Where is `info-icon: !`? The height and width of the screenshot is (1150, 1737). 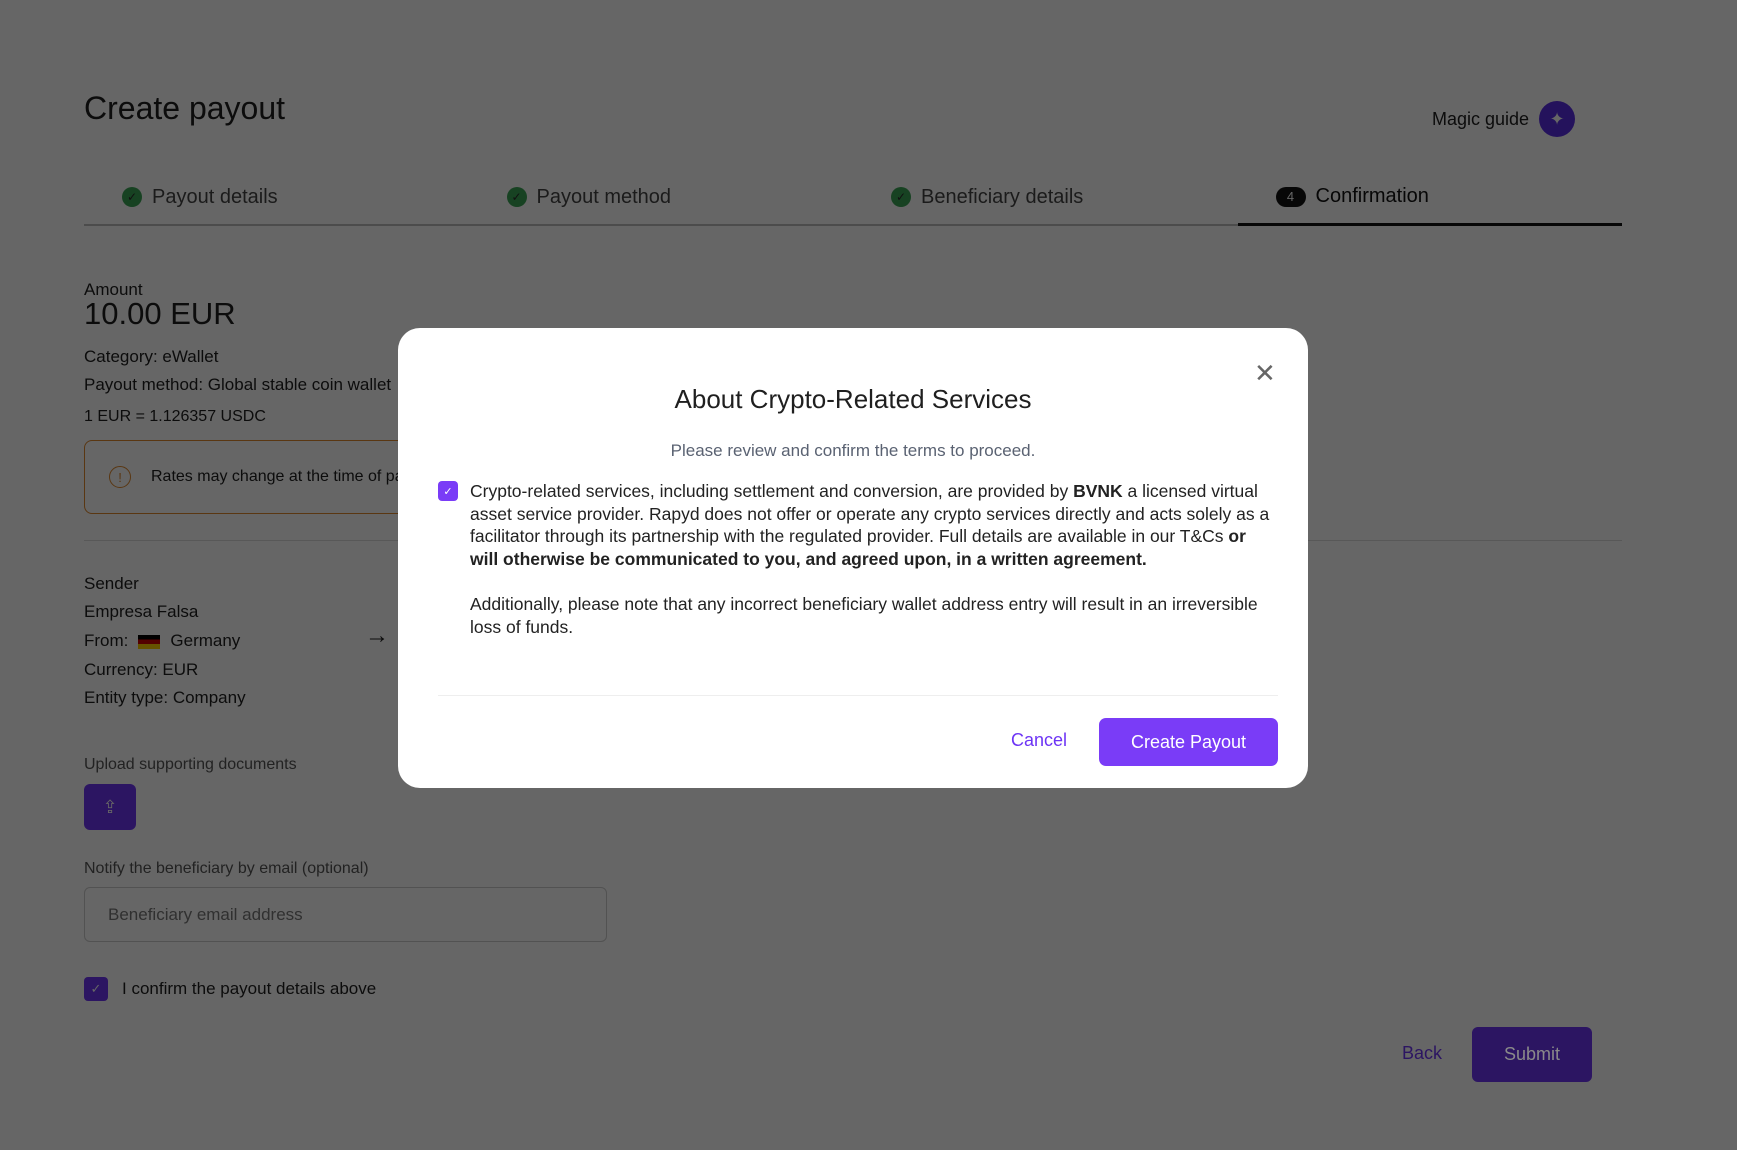 info-icon: ! is located at coordinates (120, 477).